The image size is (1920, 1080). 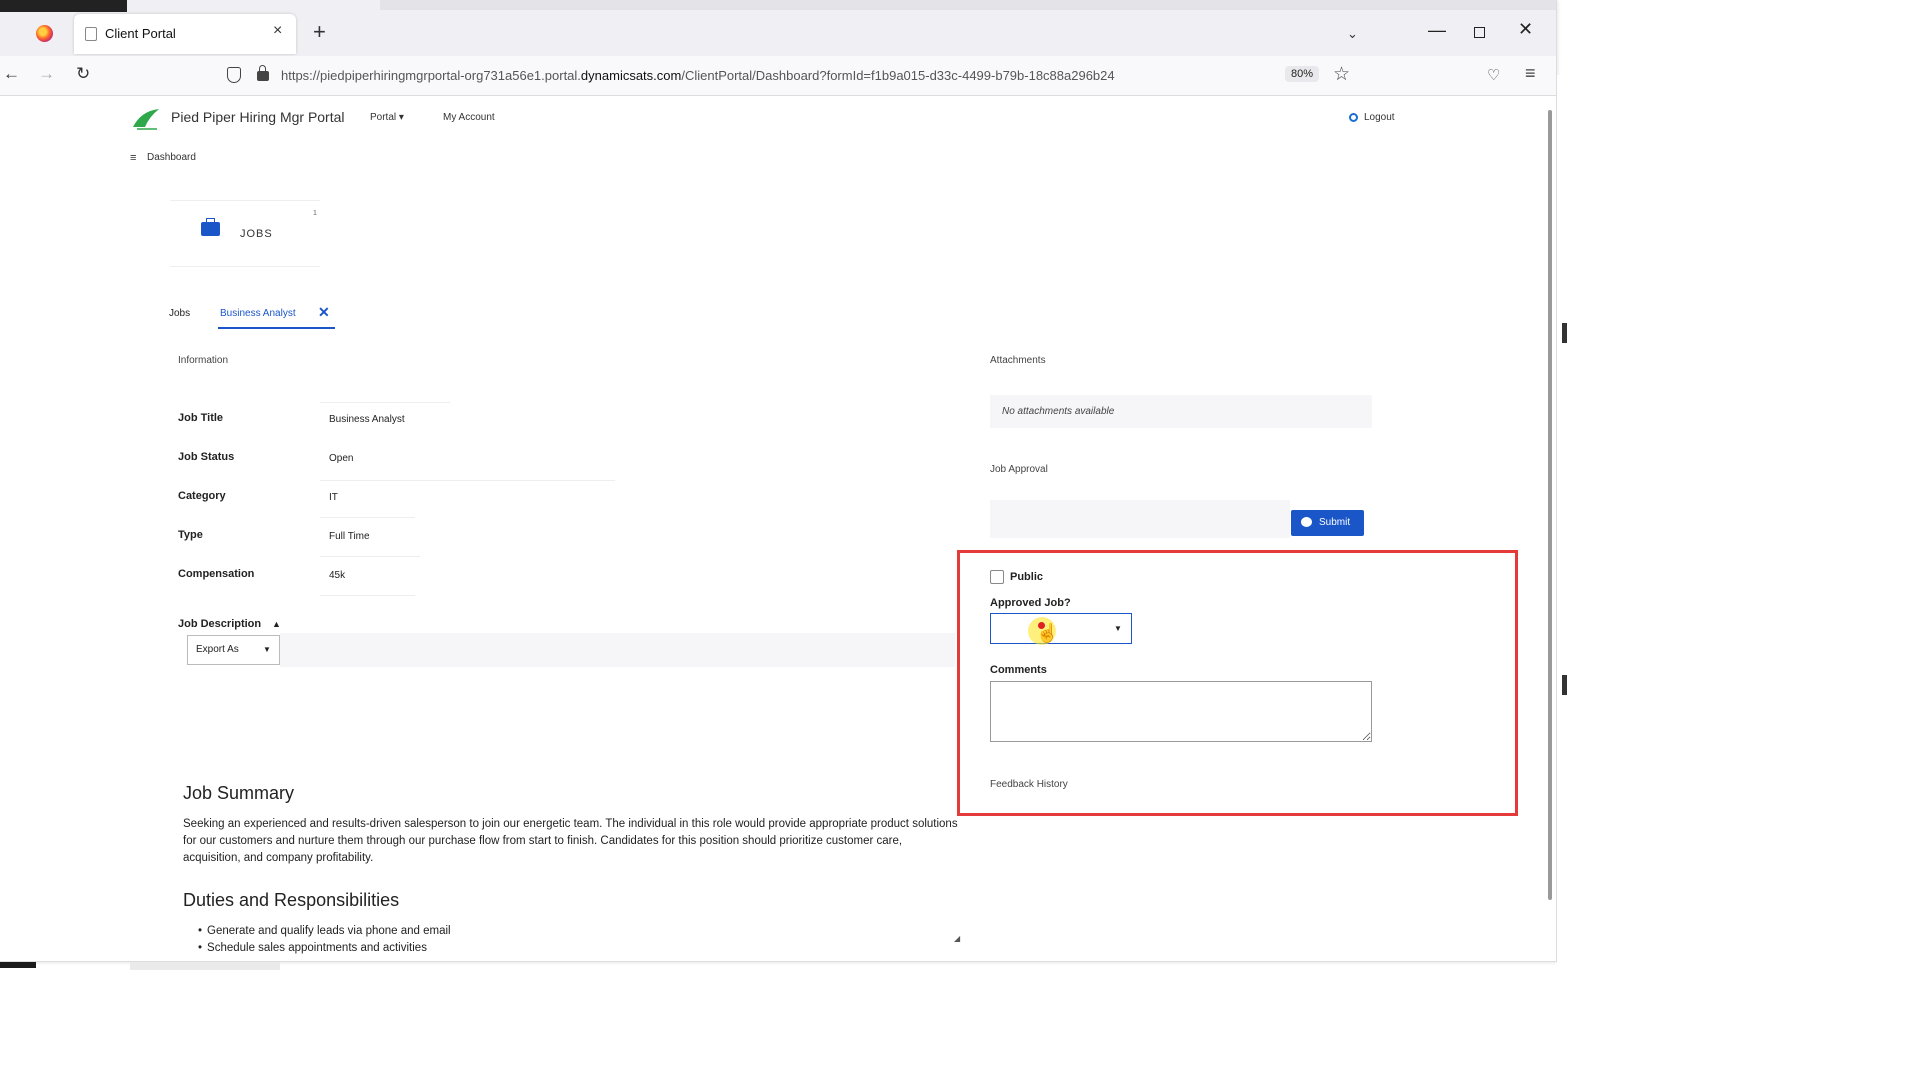 I want to click on jobs-count: 1, so click(x=315, y=213).